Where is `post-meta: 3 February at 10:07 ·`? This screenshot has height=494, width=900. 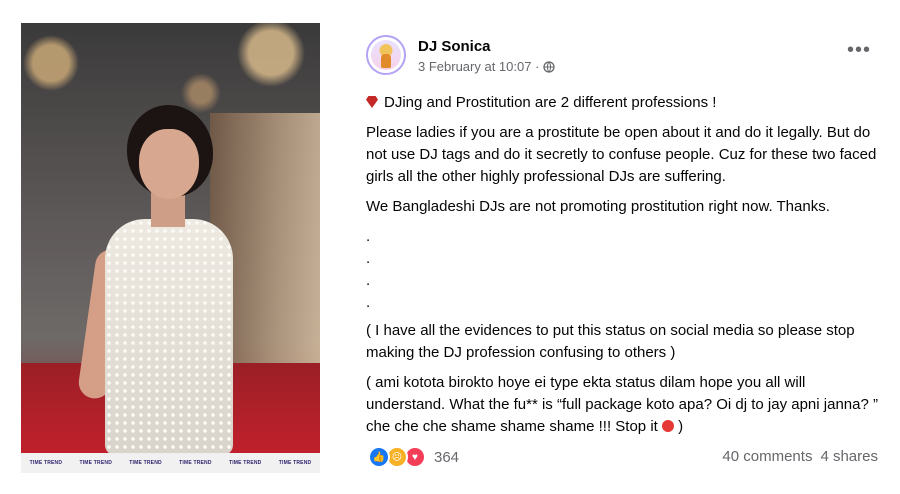 post-meta: 3 February at 10:07 · is located at coordinates (487, 66).